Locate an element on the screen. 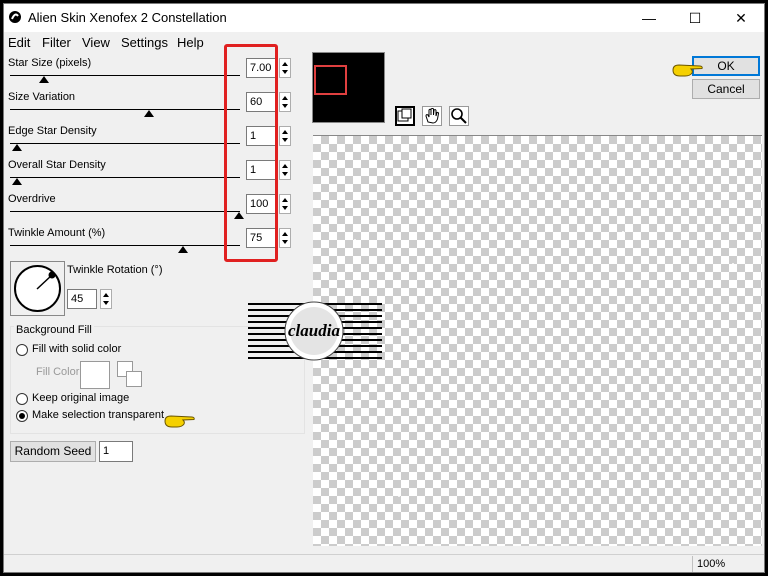 This screenshot has width=768, height=576. make-transparent-label: Make selection transparent is located at coordinates (98, 415).